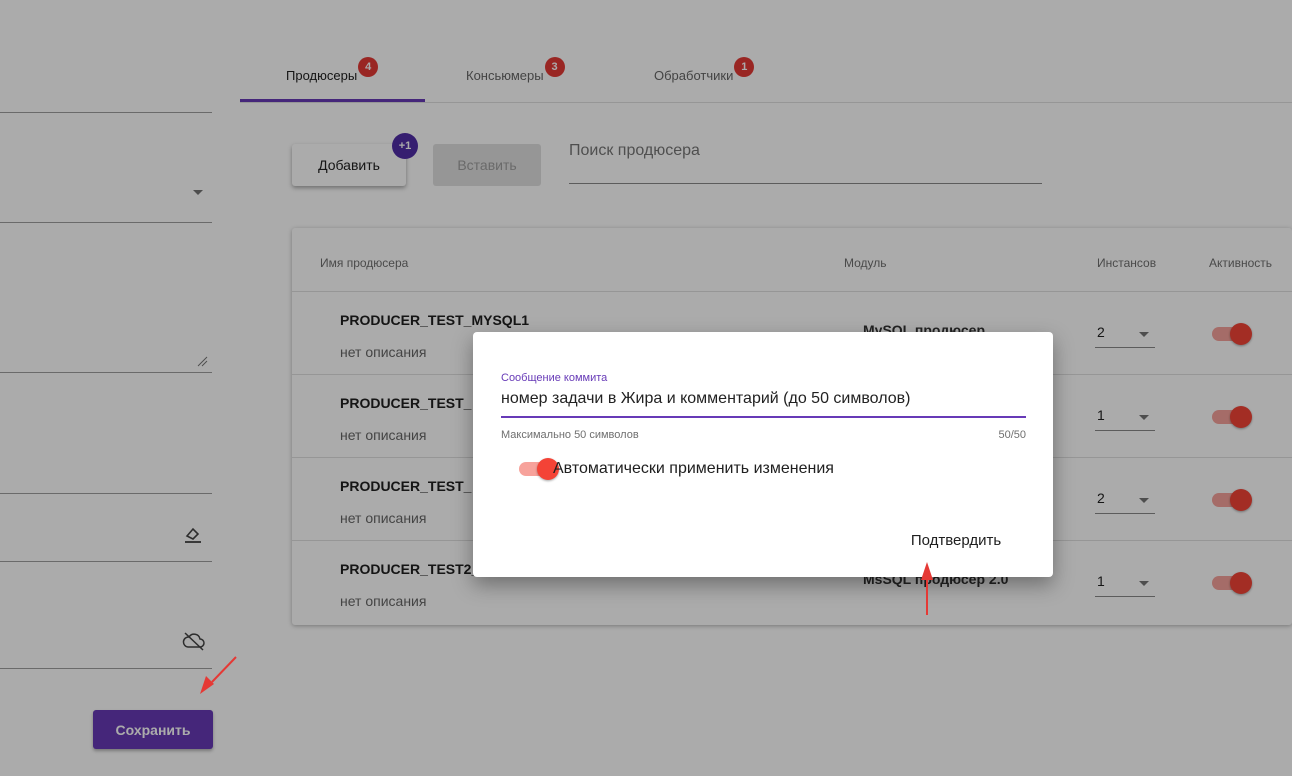  What do you see at coordinates (224, 669) in the screenshot?
I see `arrow-to-save` at bounding box center [224, 669].